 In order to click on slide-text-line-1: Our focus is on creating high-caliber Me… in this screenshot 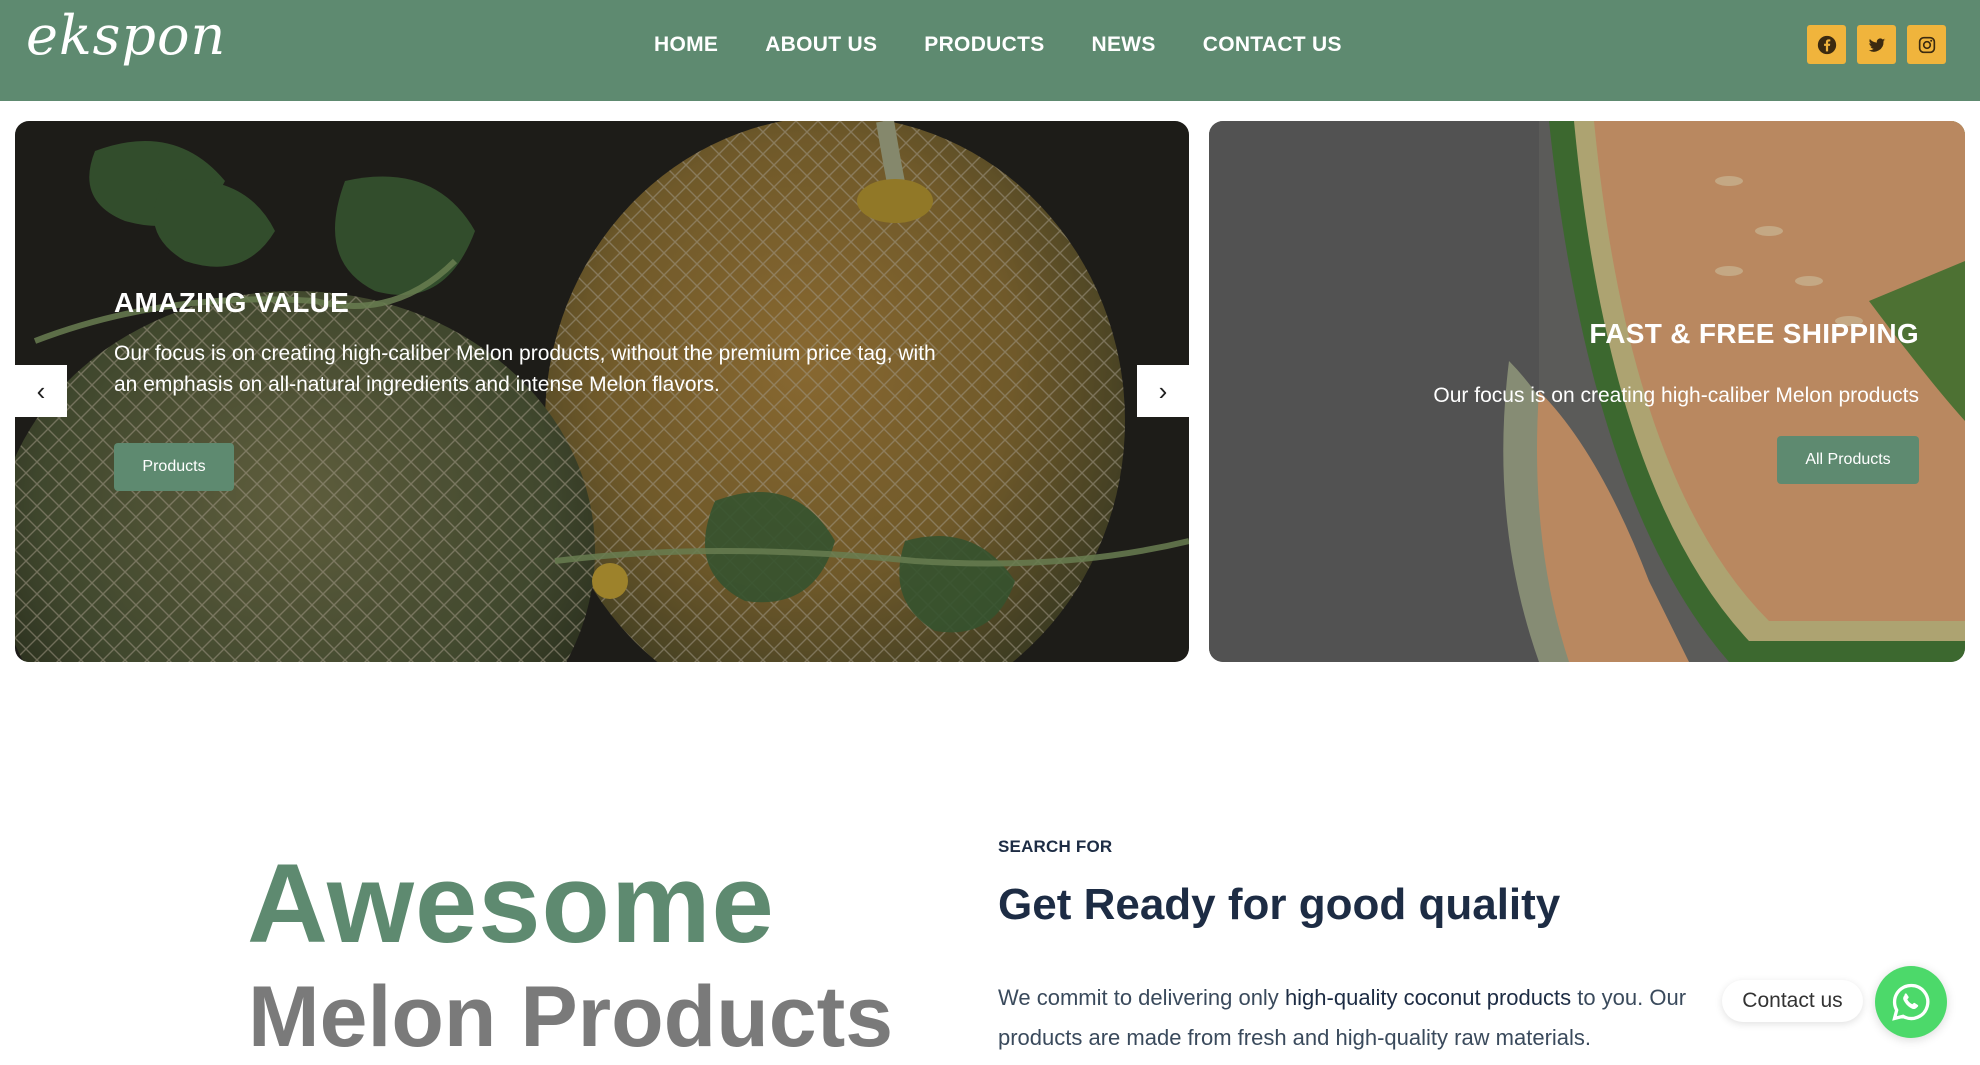, I will do `click(525, 353)`.